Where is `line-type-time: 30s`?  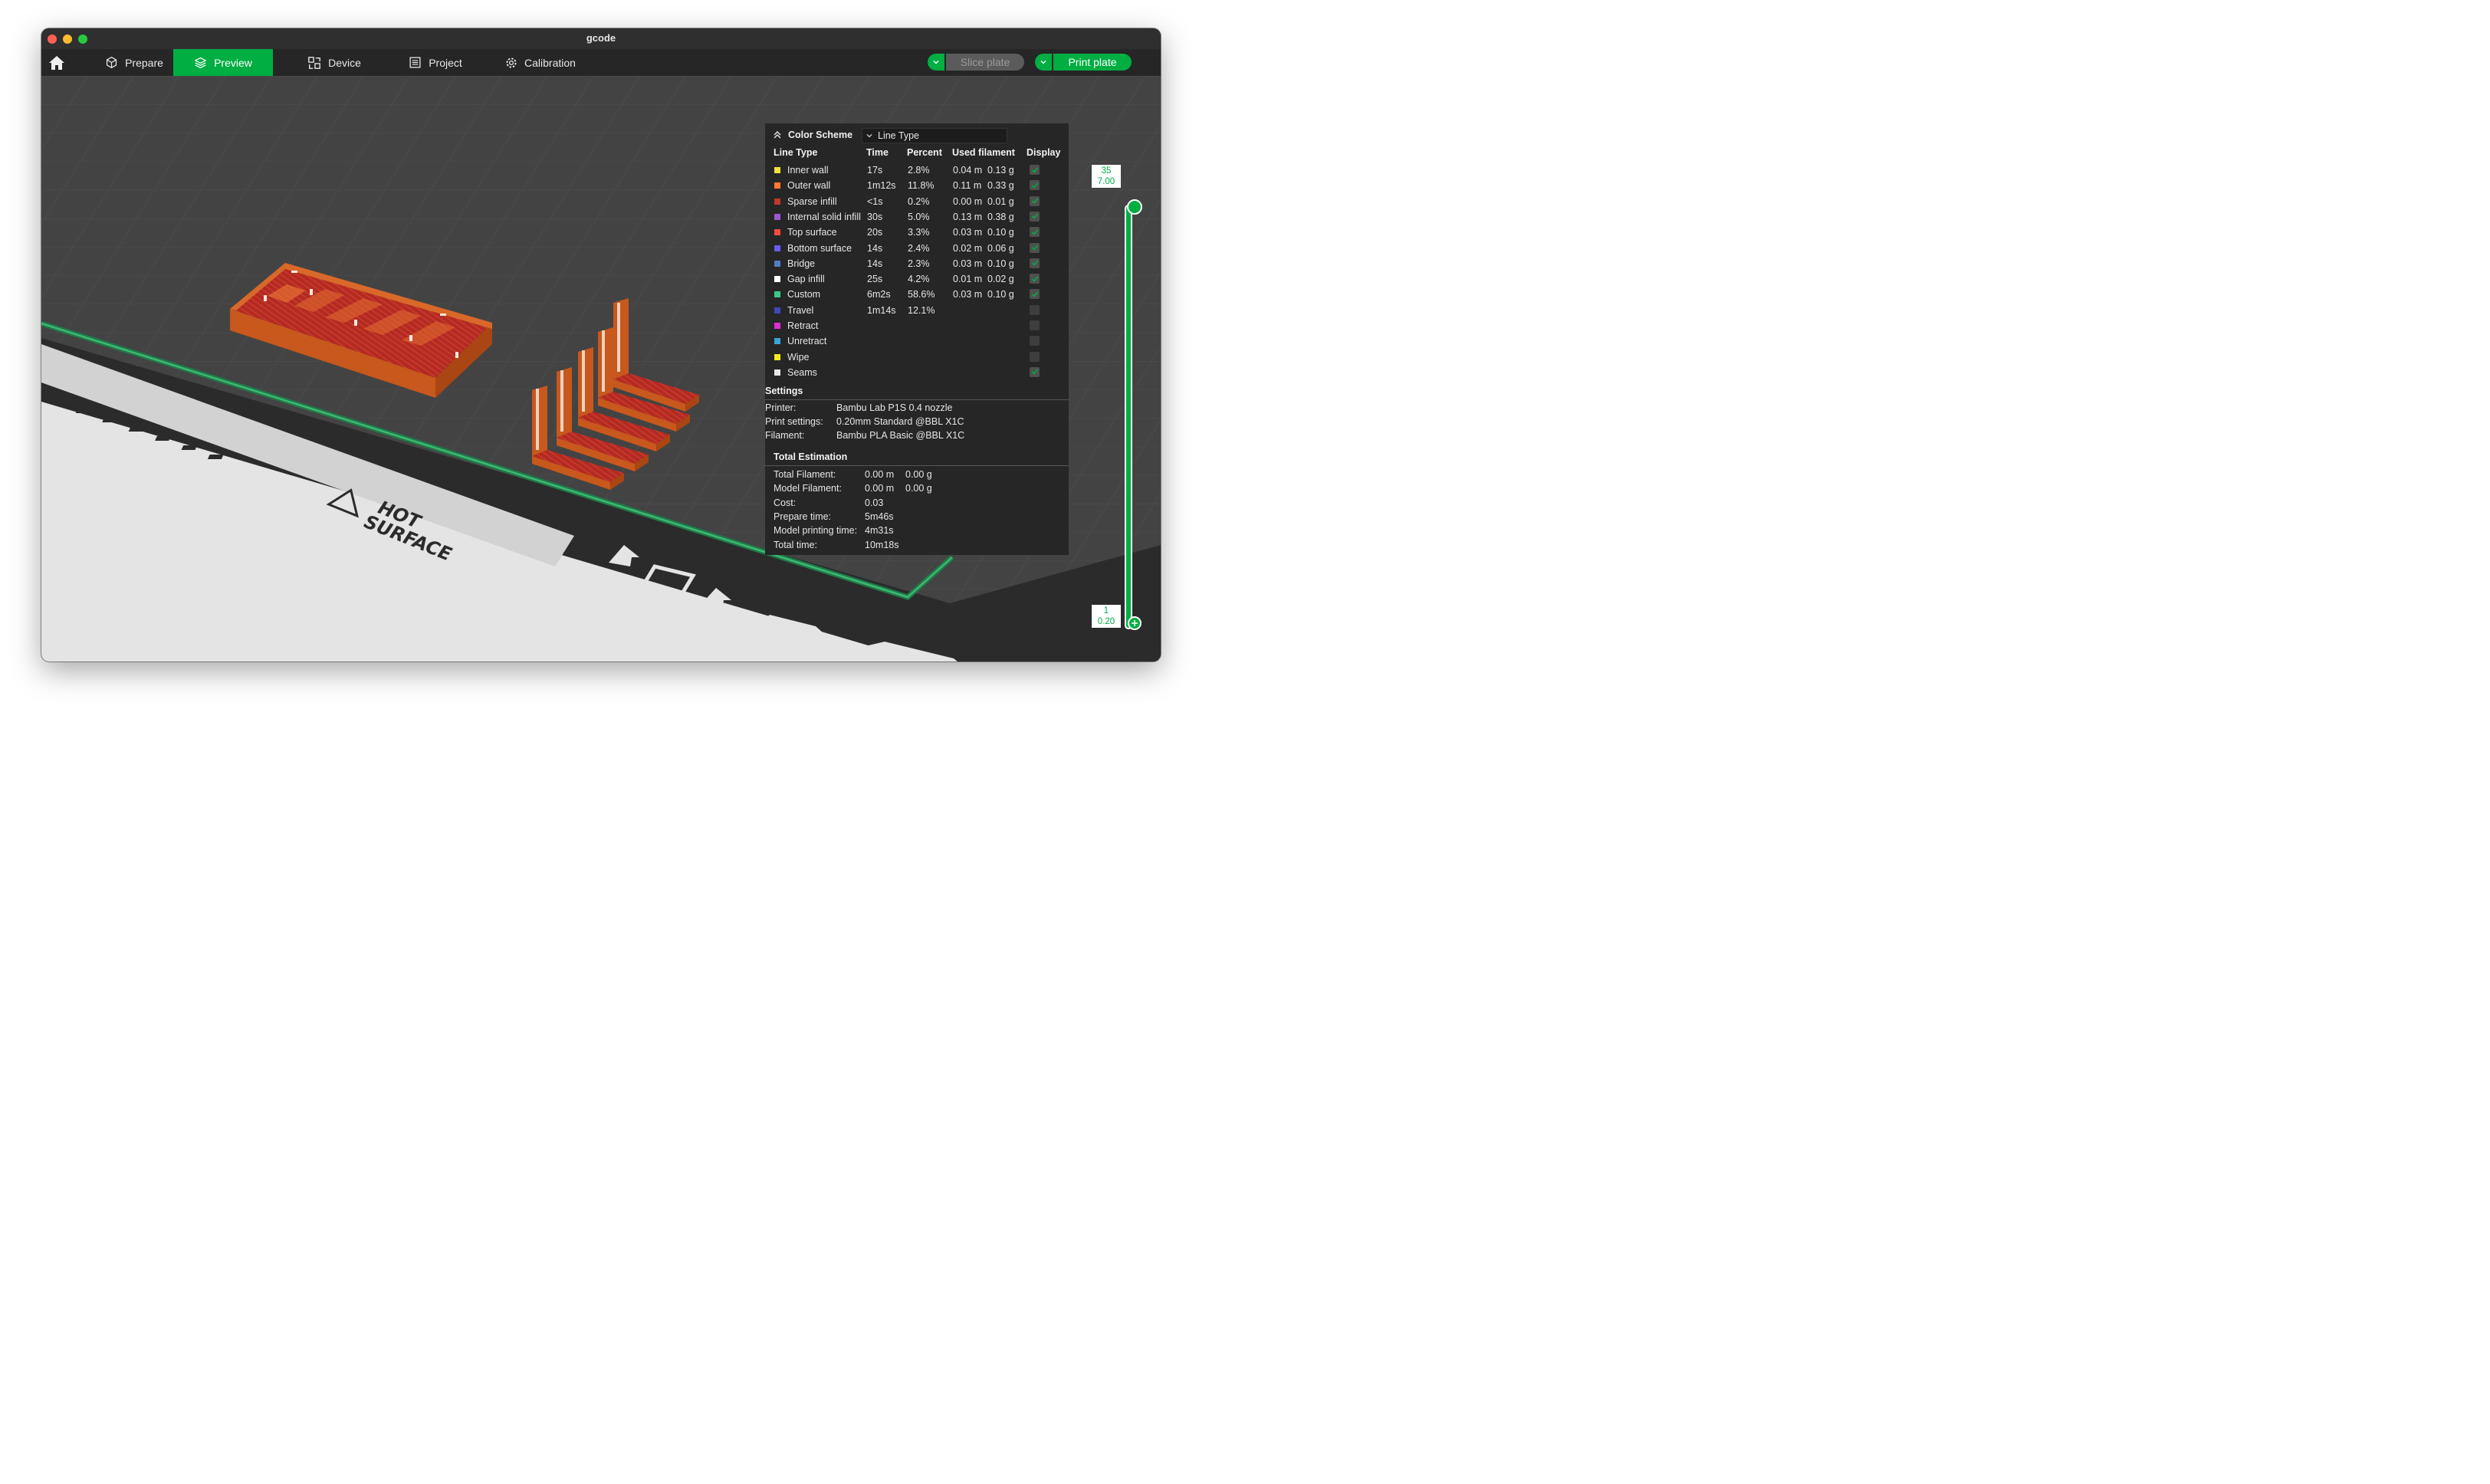 line-type-time: 30s is located at coordinates (875, 216).